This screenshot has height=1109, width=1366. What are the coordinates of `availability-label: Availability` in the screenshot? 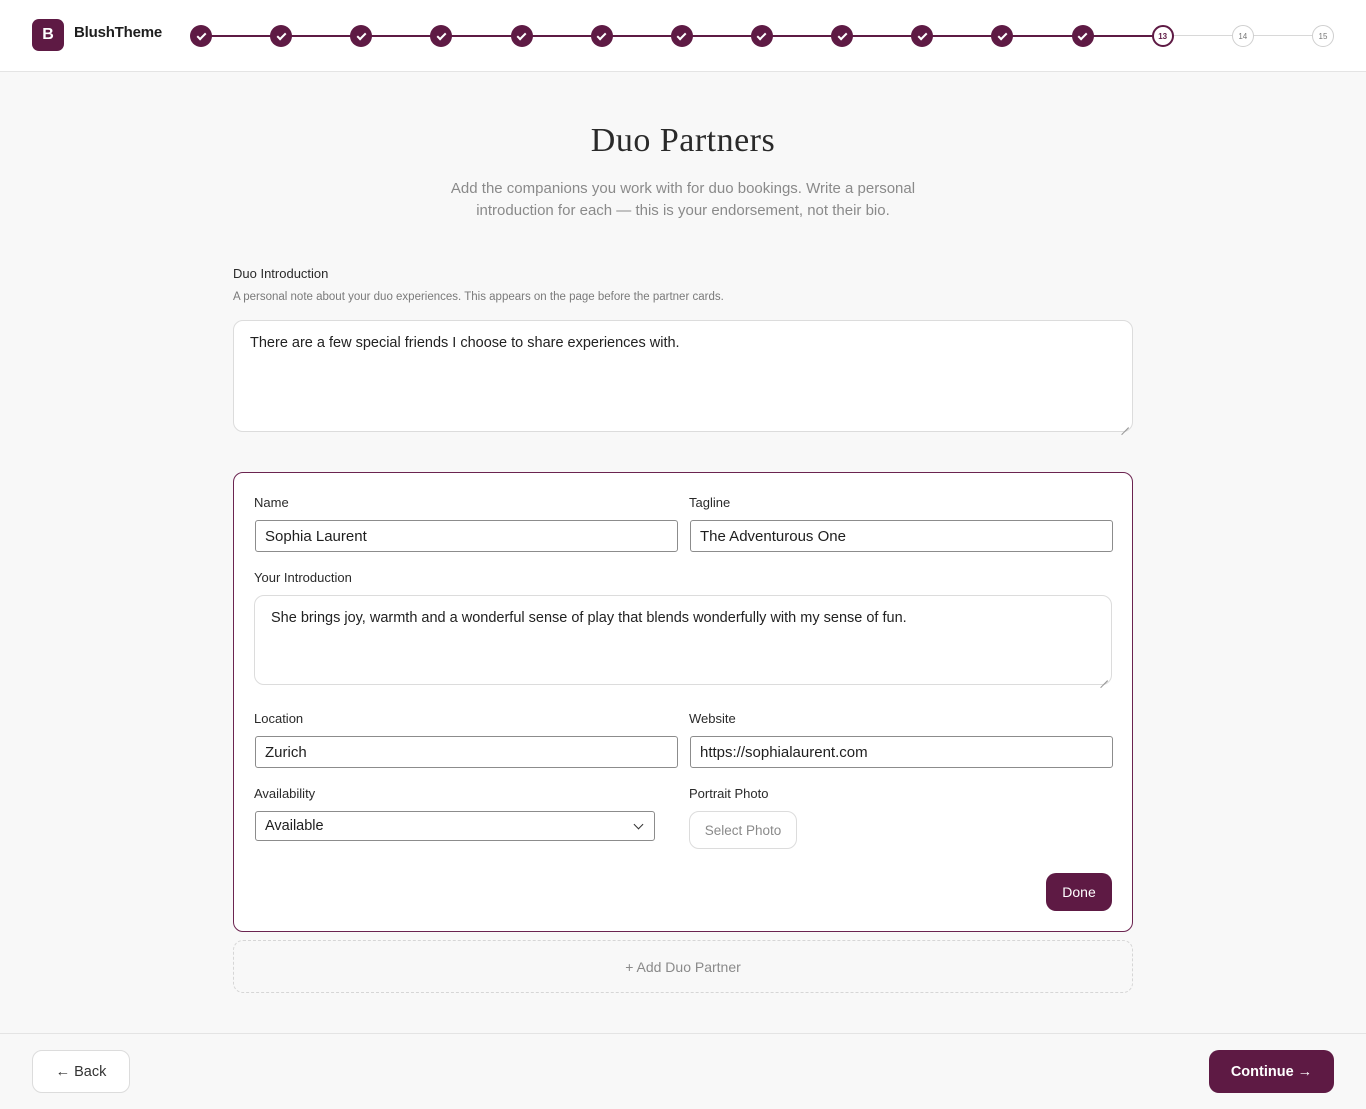 It's located at (285, 793).